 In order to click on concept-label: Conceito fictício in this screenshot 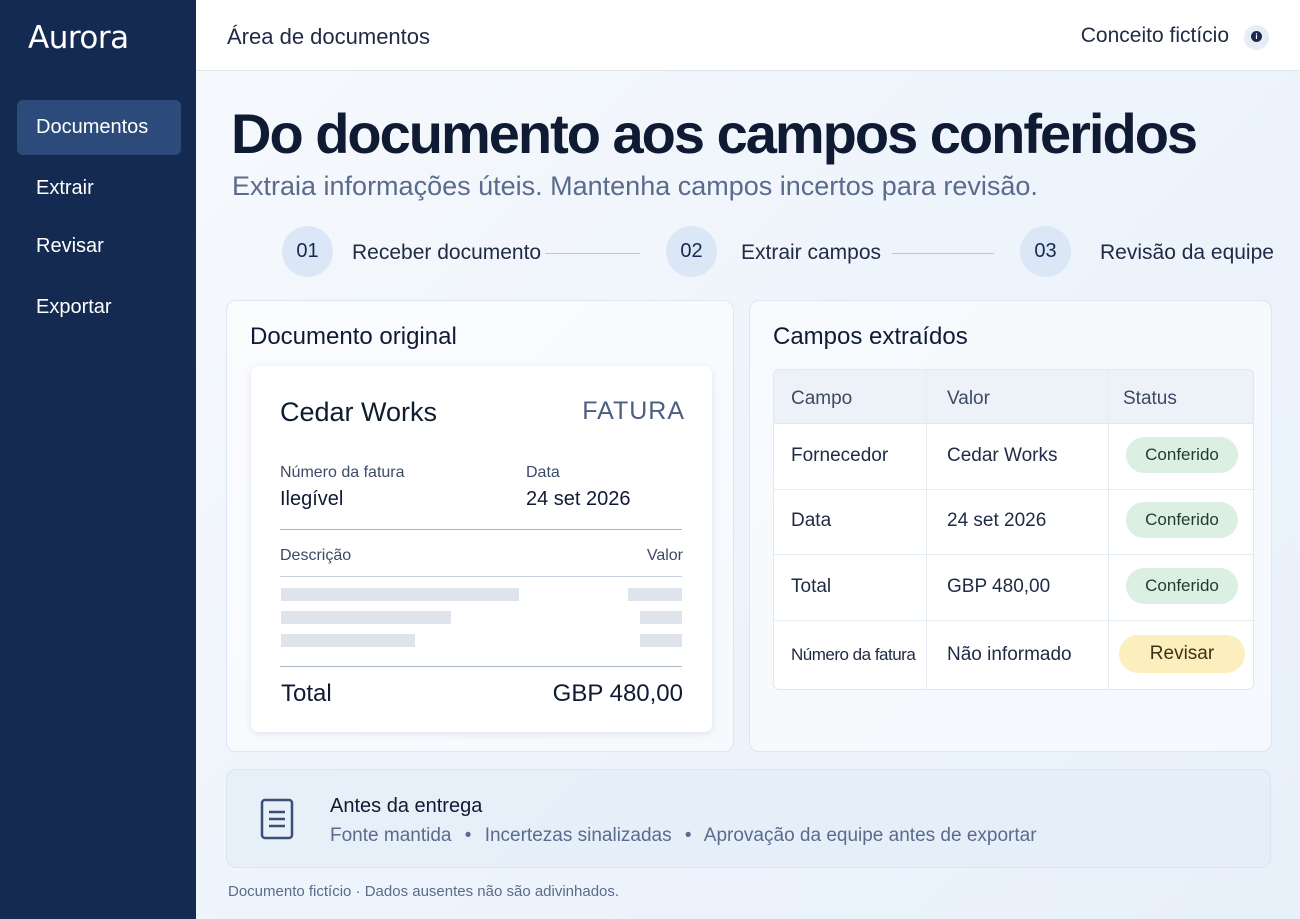, I will do `click(1154, 35)`.